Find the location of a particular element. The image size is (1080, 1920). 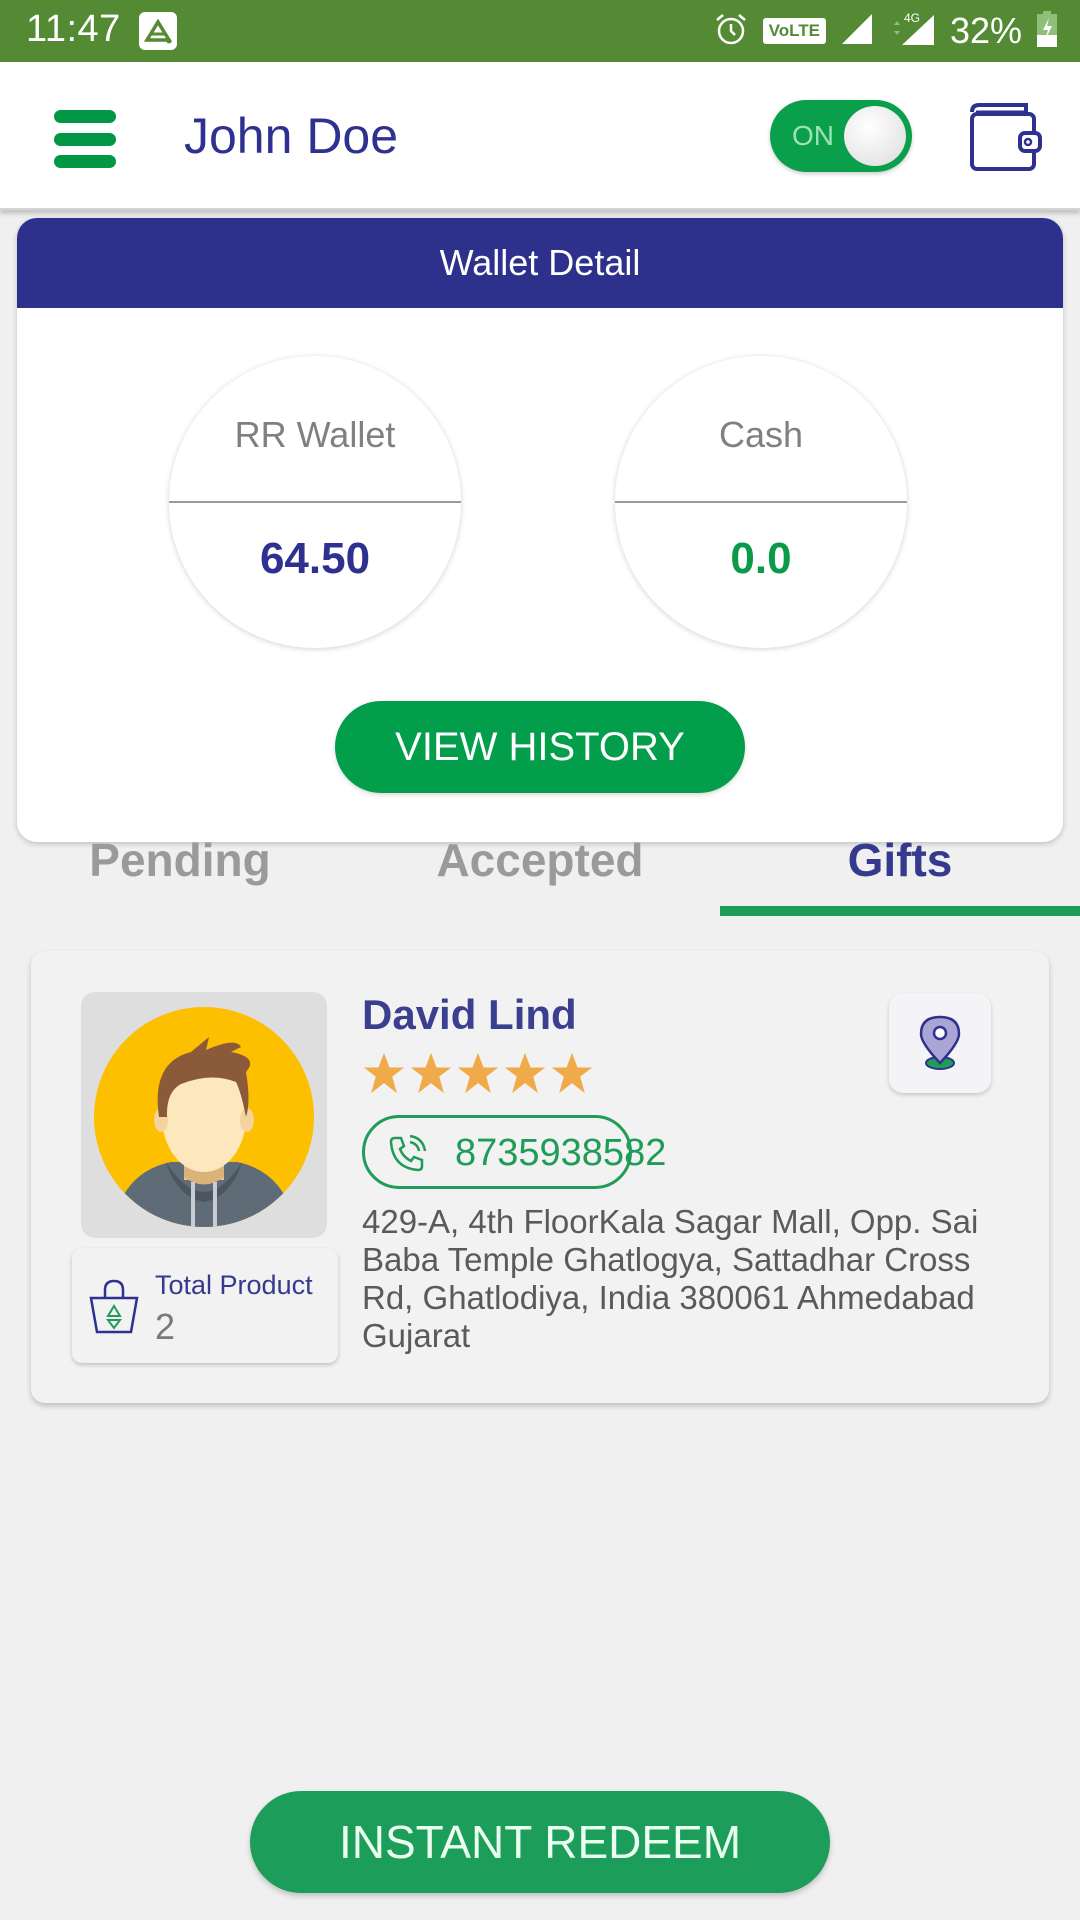

phone-number: 8735938582 is located at coordinates (561, 1153).